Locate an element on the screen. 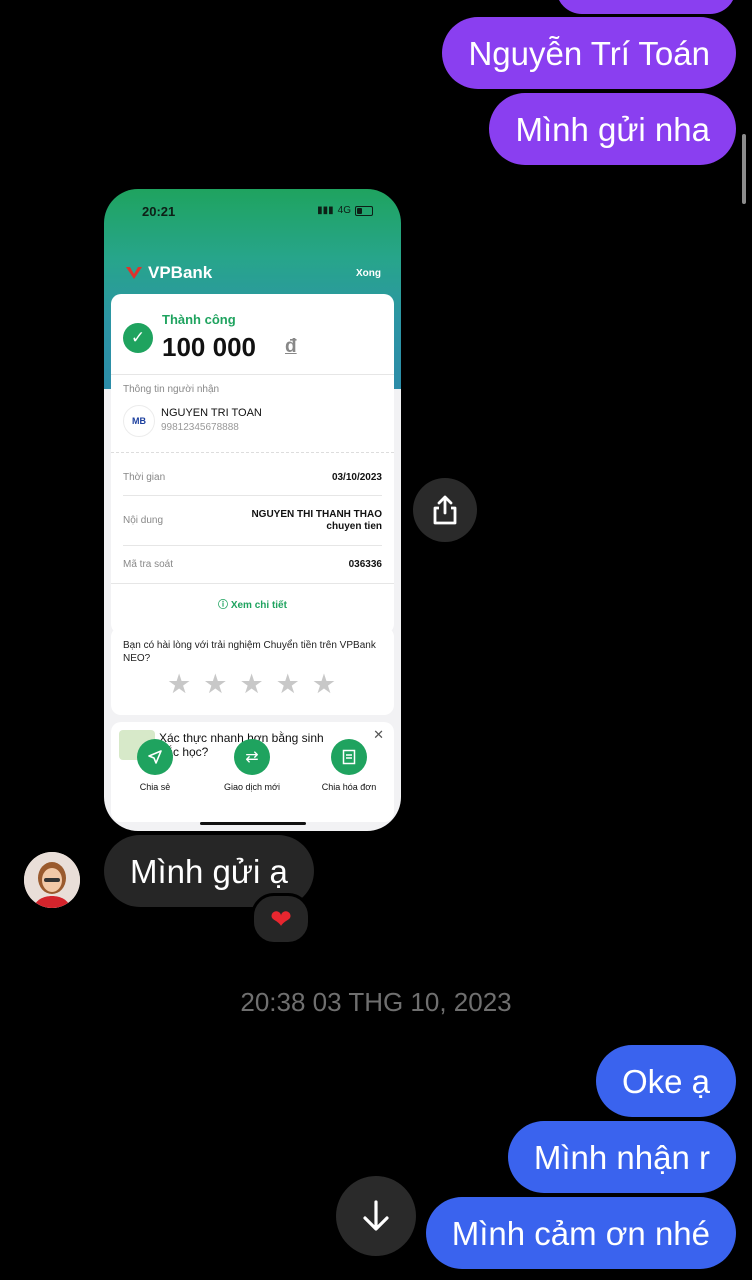 The height and width of the screenshot is (1280, 752). share-action: Chia sẻ is located at coordinates (155, 765).